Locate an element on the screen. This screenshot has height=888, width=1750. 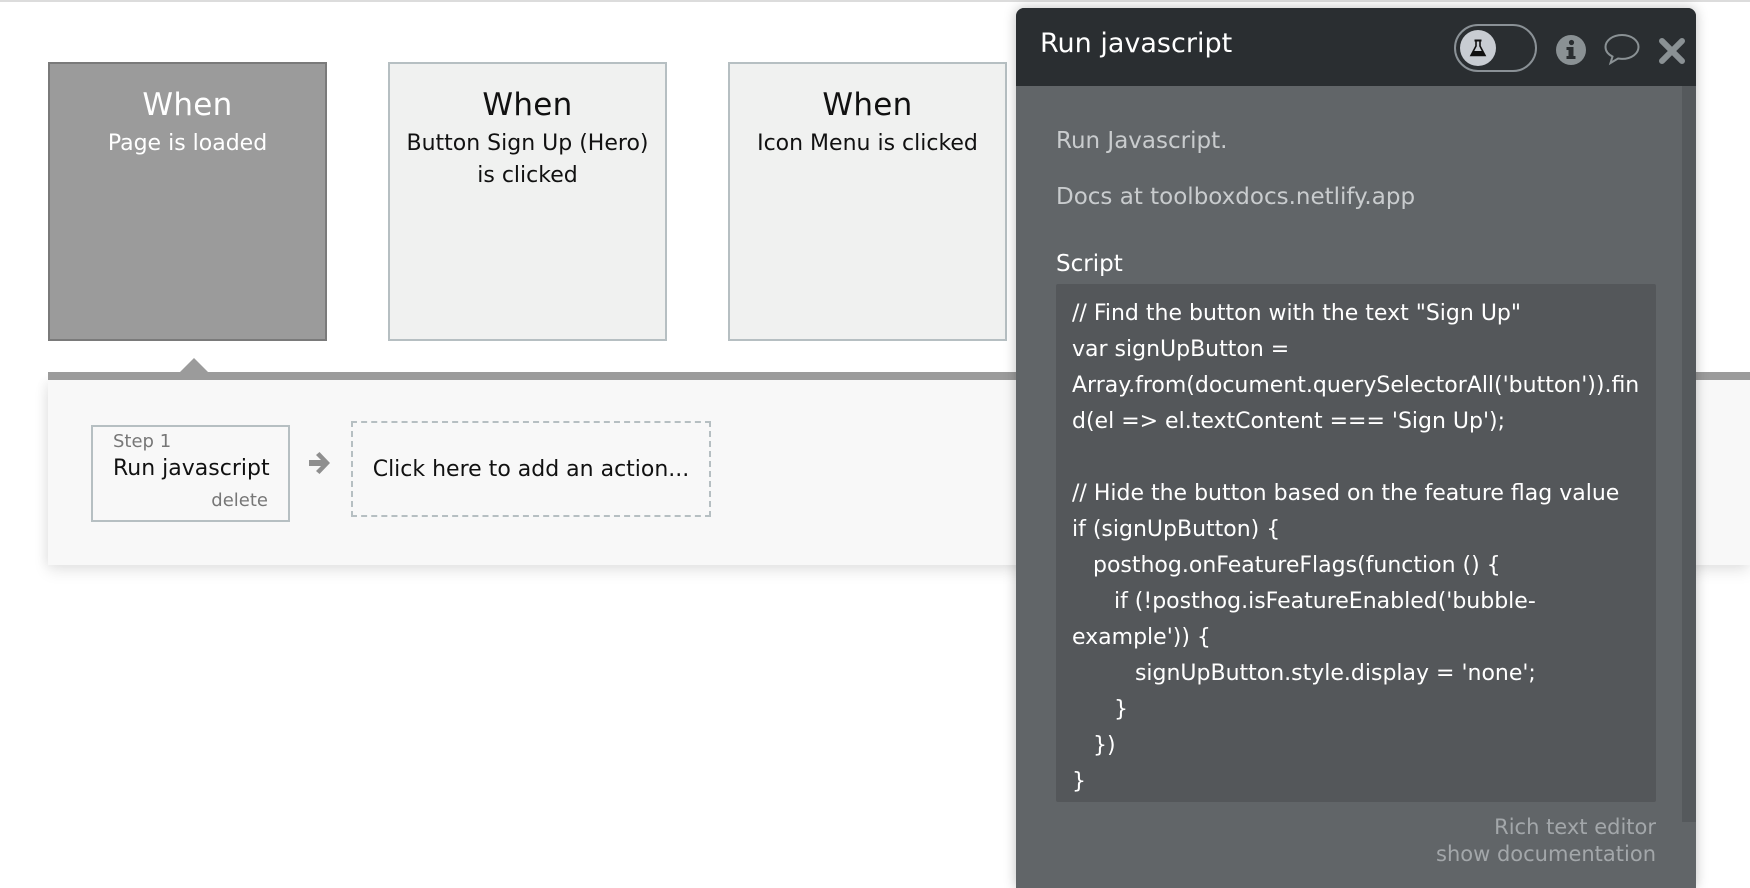
speech-bubble-icon is located at coordinates (1622, 49).